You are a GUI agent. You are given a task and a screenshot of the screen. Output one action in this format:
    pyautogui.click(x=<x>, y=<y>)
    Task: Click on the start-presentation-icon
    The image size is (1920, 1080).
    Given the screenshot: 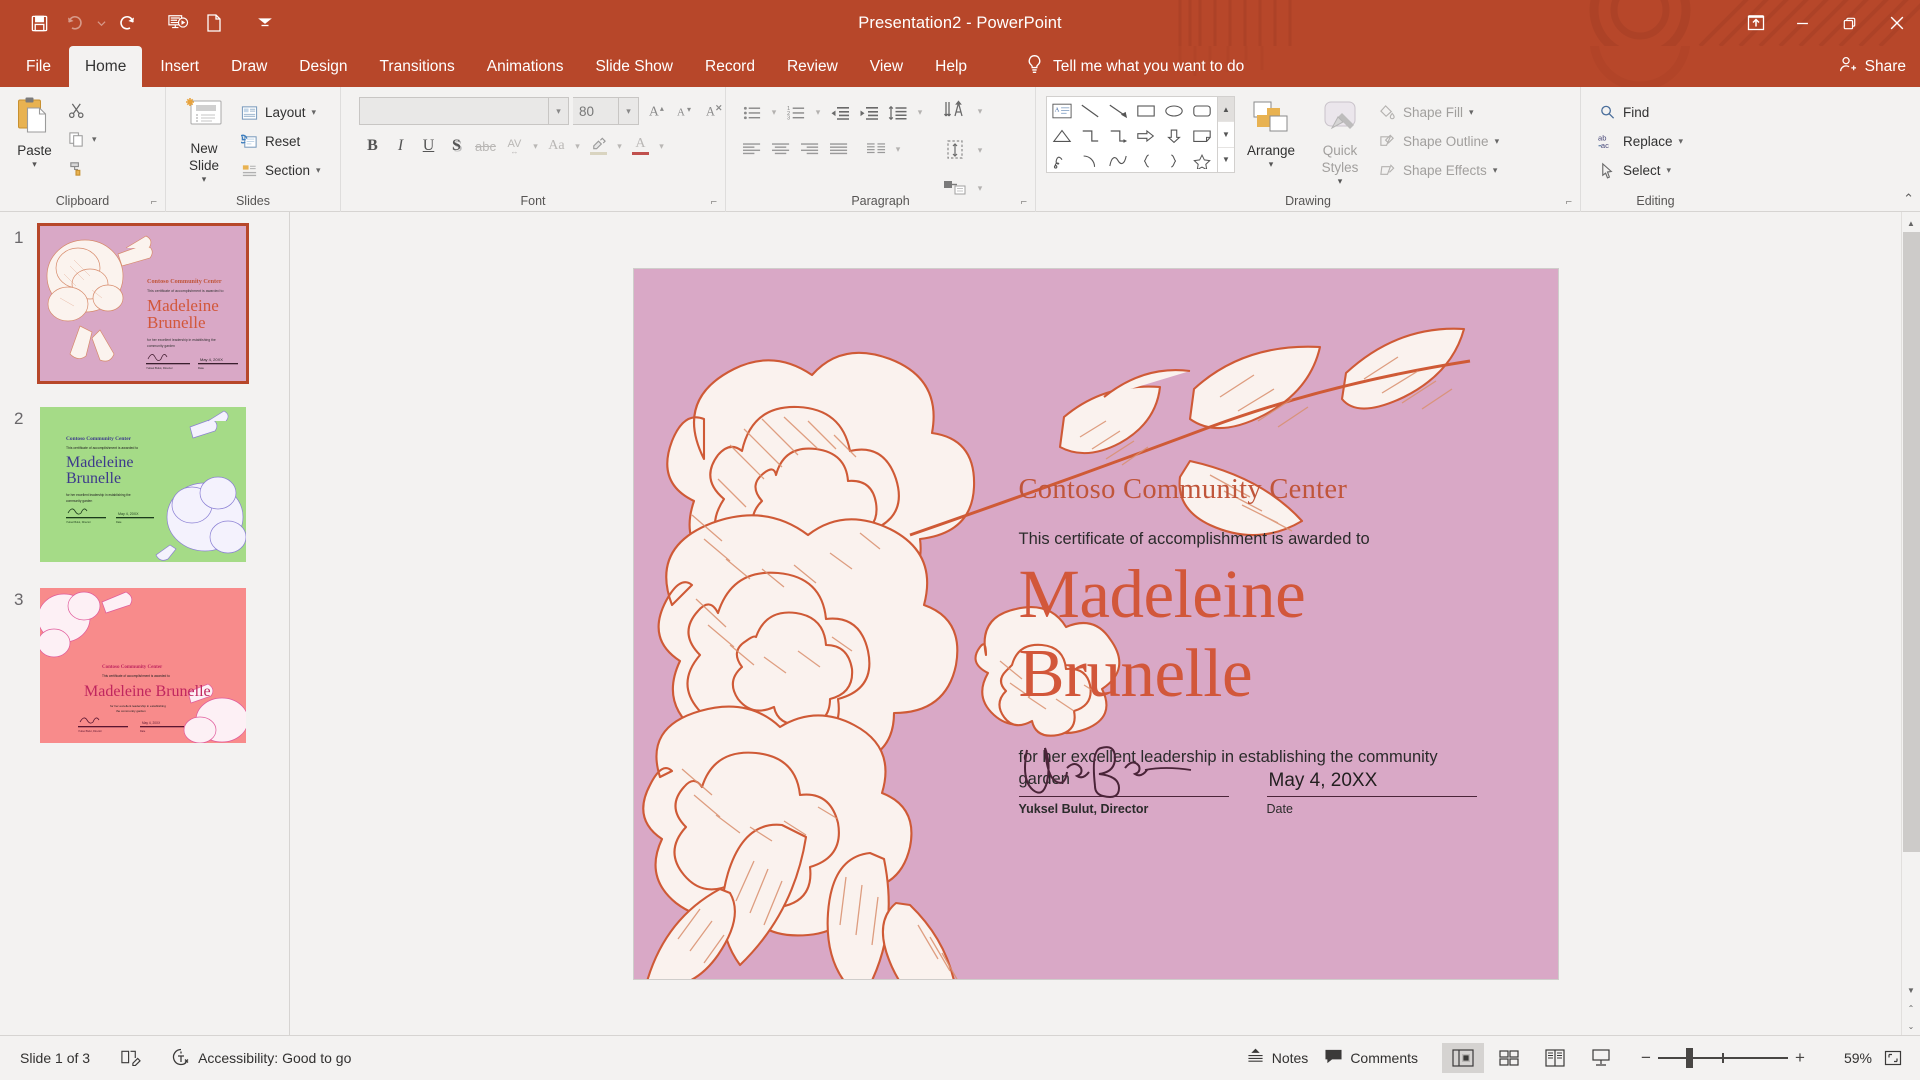 What is the action you would take?
    pyautogui.click(x=178, y=23)
    